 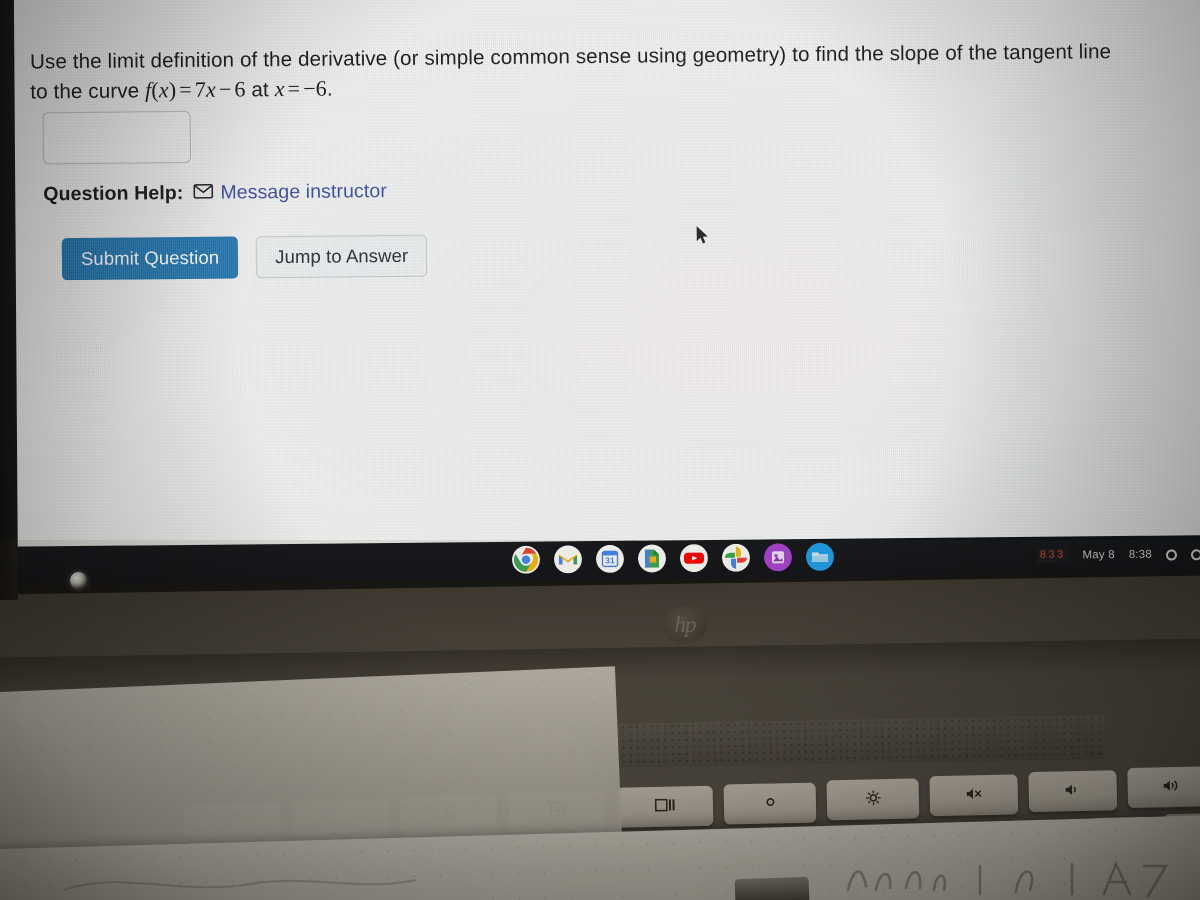 I want to click on calendar-icon: 31, so click(x=609, y=558).